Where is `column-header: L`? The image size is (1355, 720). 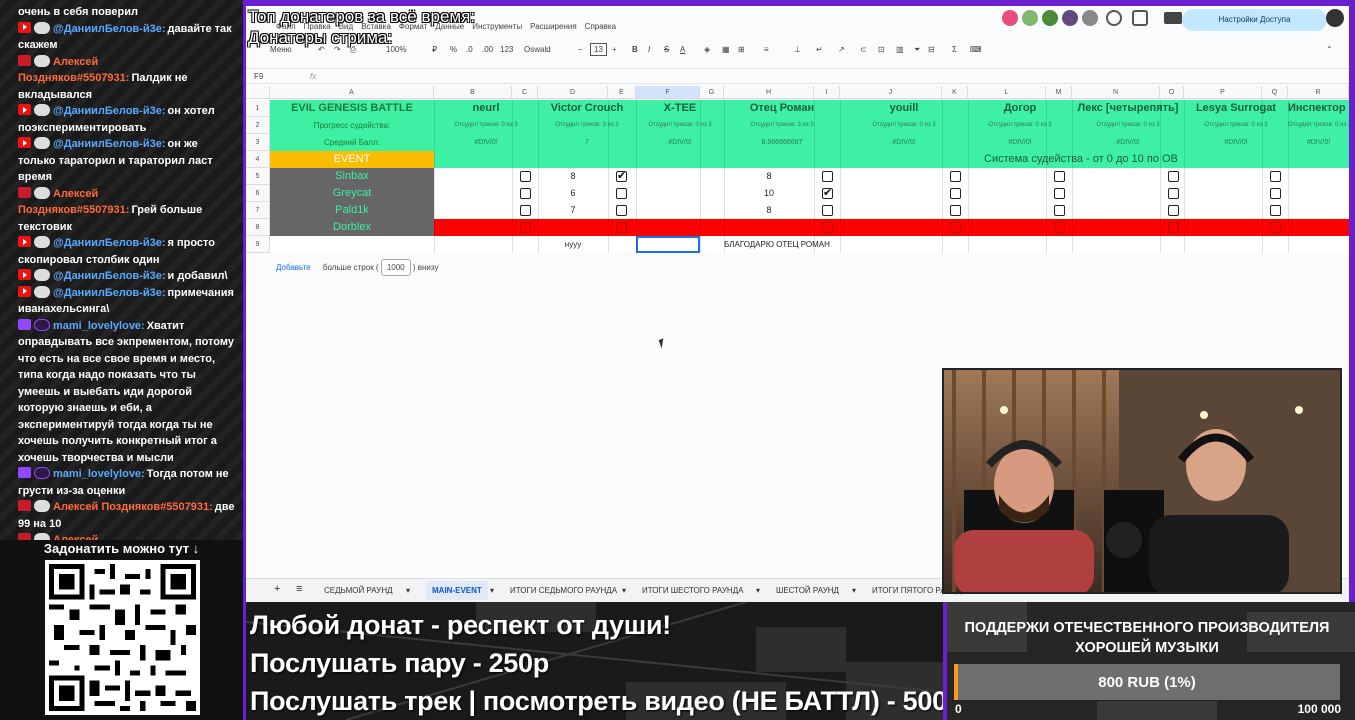
column-header: L is located at coordinates (1007, 92).